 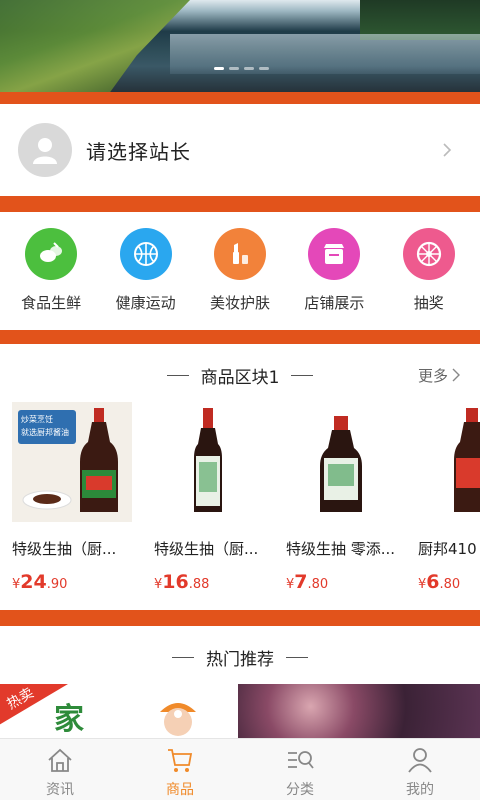 I want to click on price-dec: .88, so click(x=199, y=584).